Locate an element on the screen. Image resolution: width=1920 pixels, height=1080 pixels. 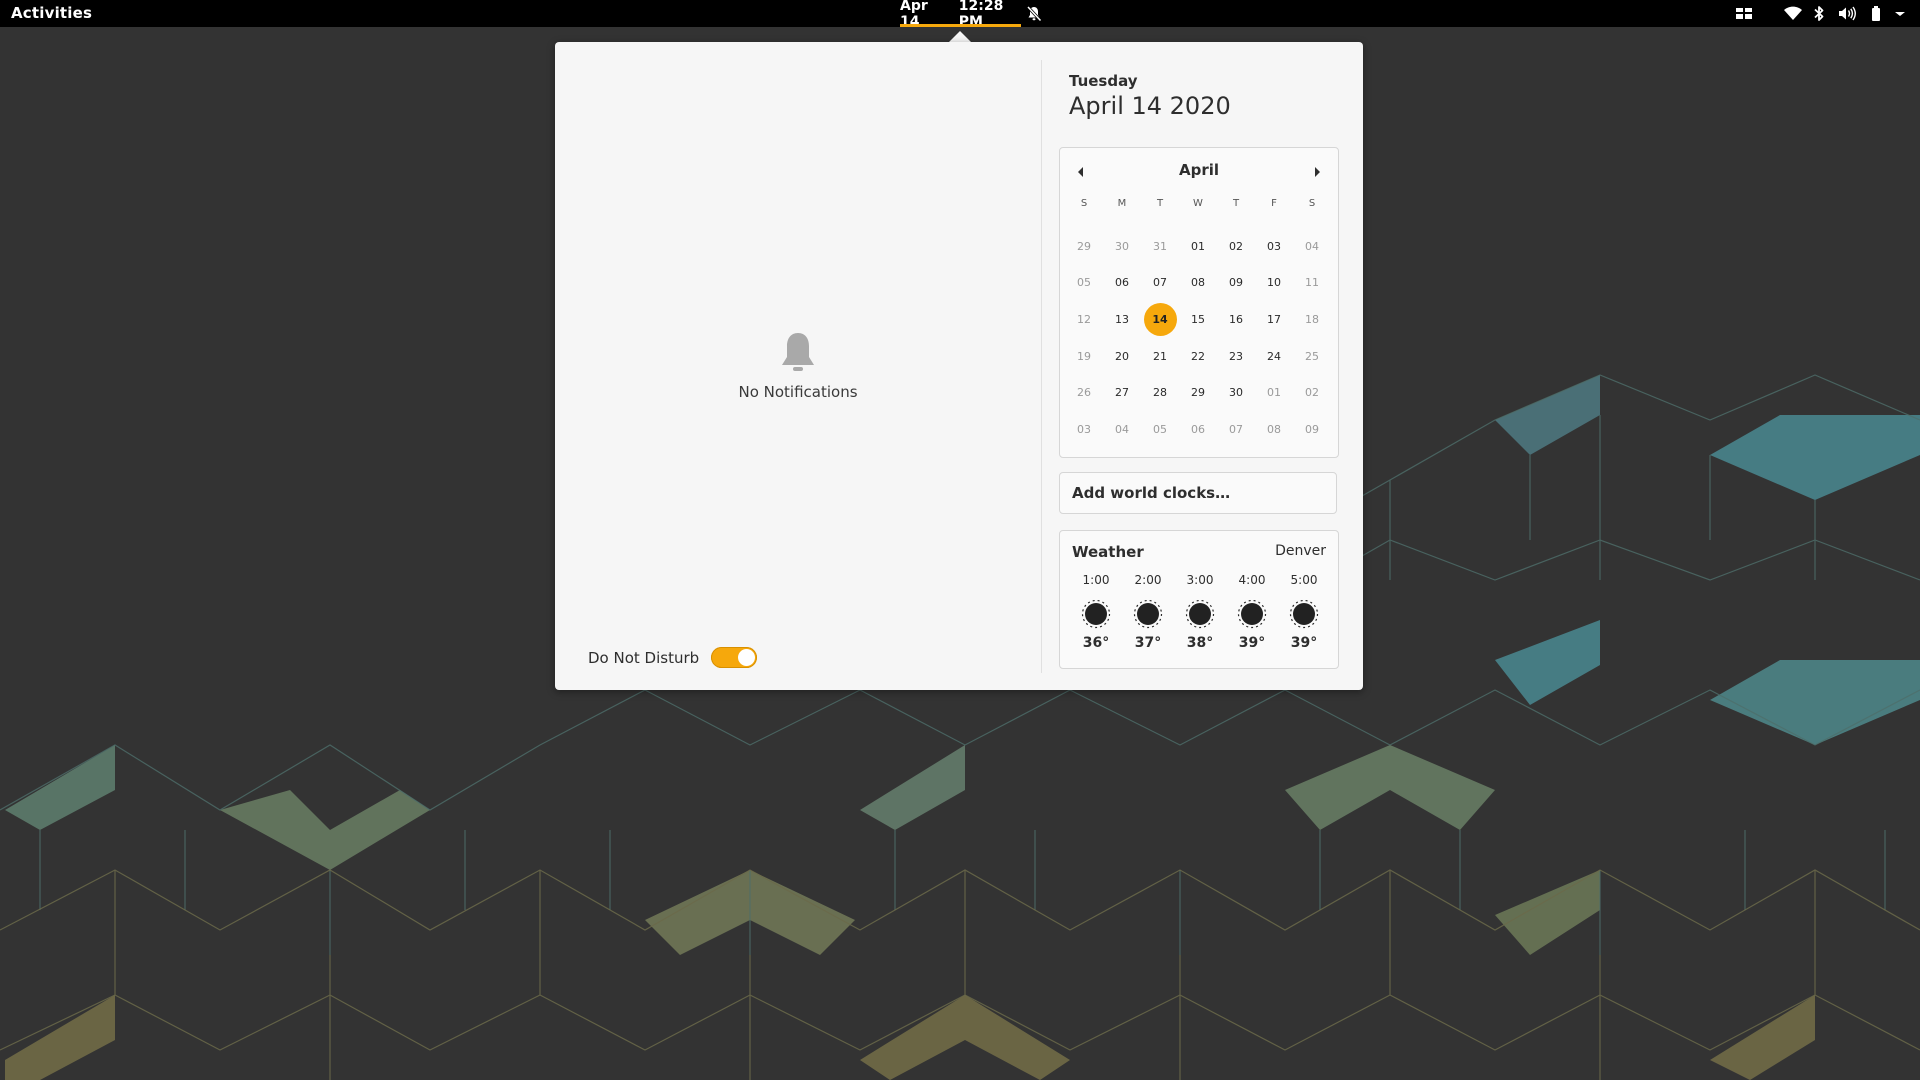
calendar-day: 27 is located at coordinates (1122, 392).